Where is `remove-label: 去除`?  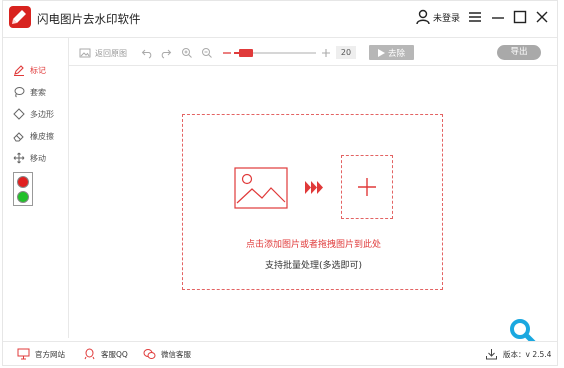
remove-label: 去除 is located at coordinates (396, 53).